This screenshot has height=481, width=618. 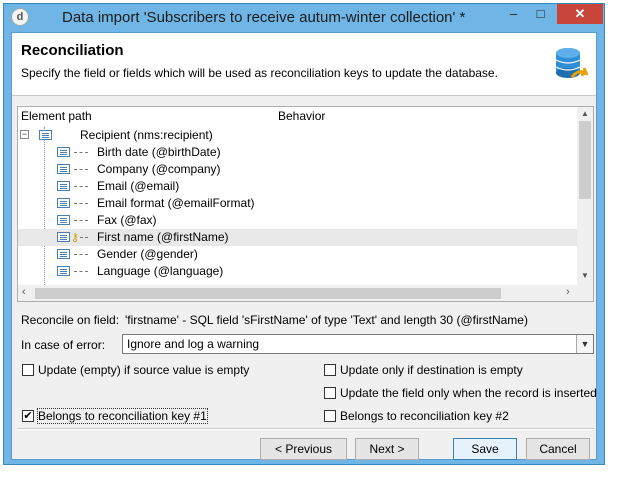 I want to click on maximize-button: □, so click(x=540, y=14).